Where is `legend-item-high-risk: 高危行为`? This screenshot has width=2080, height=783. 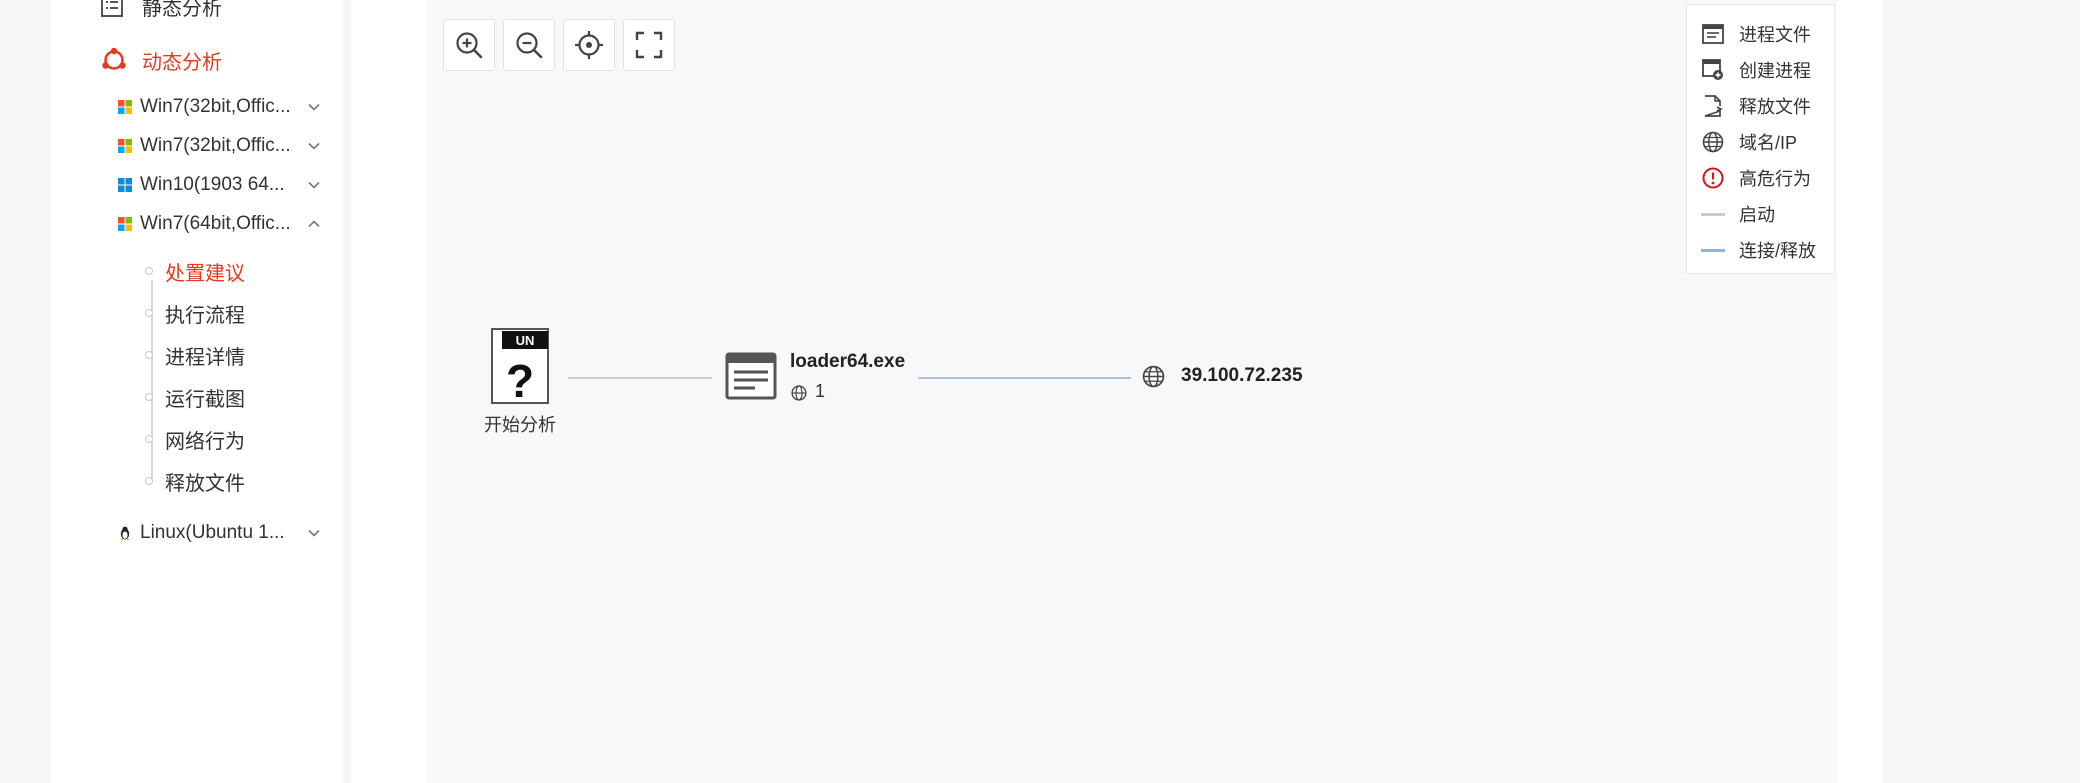
legend-item-high-risk: 高危行为 is located at coordinates (1756, 178).